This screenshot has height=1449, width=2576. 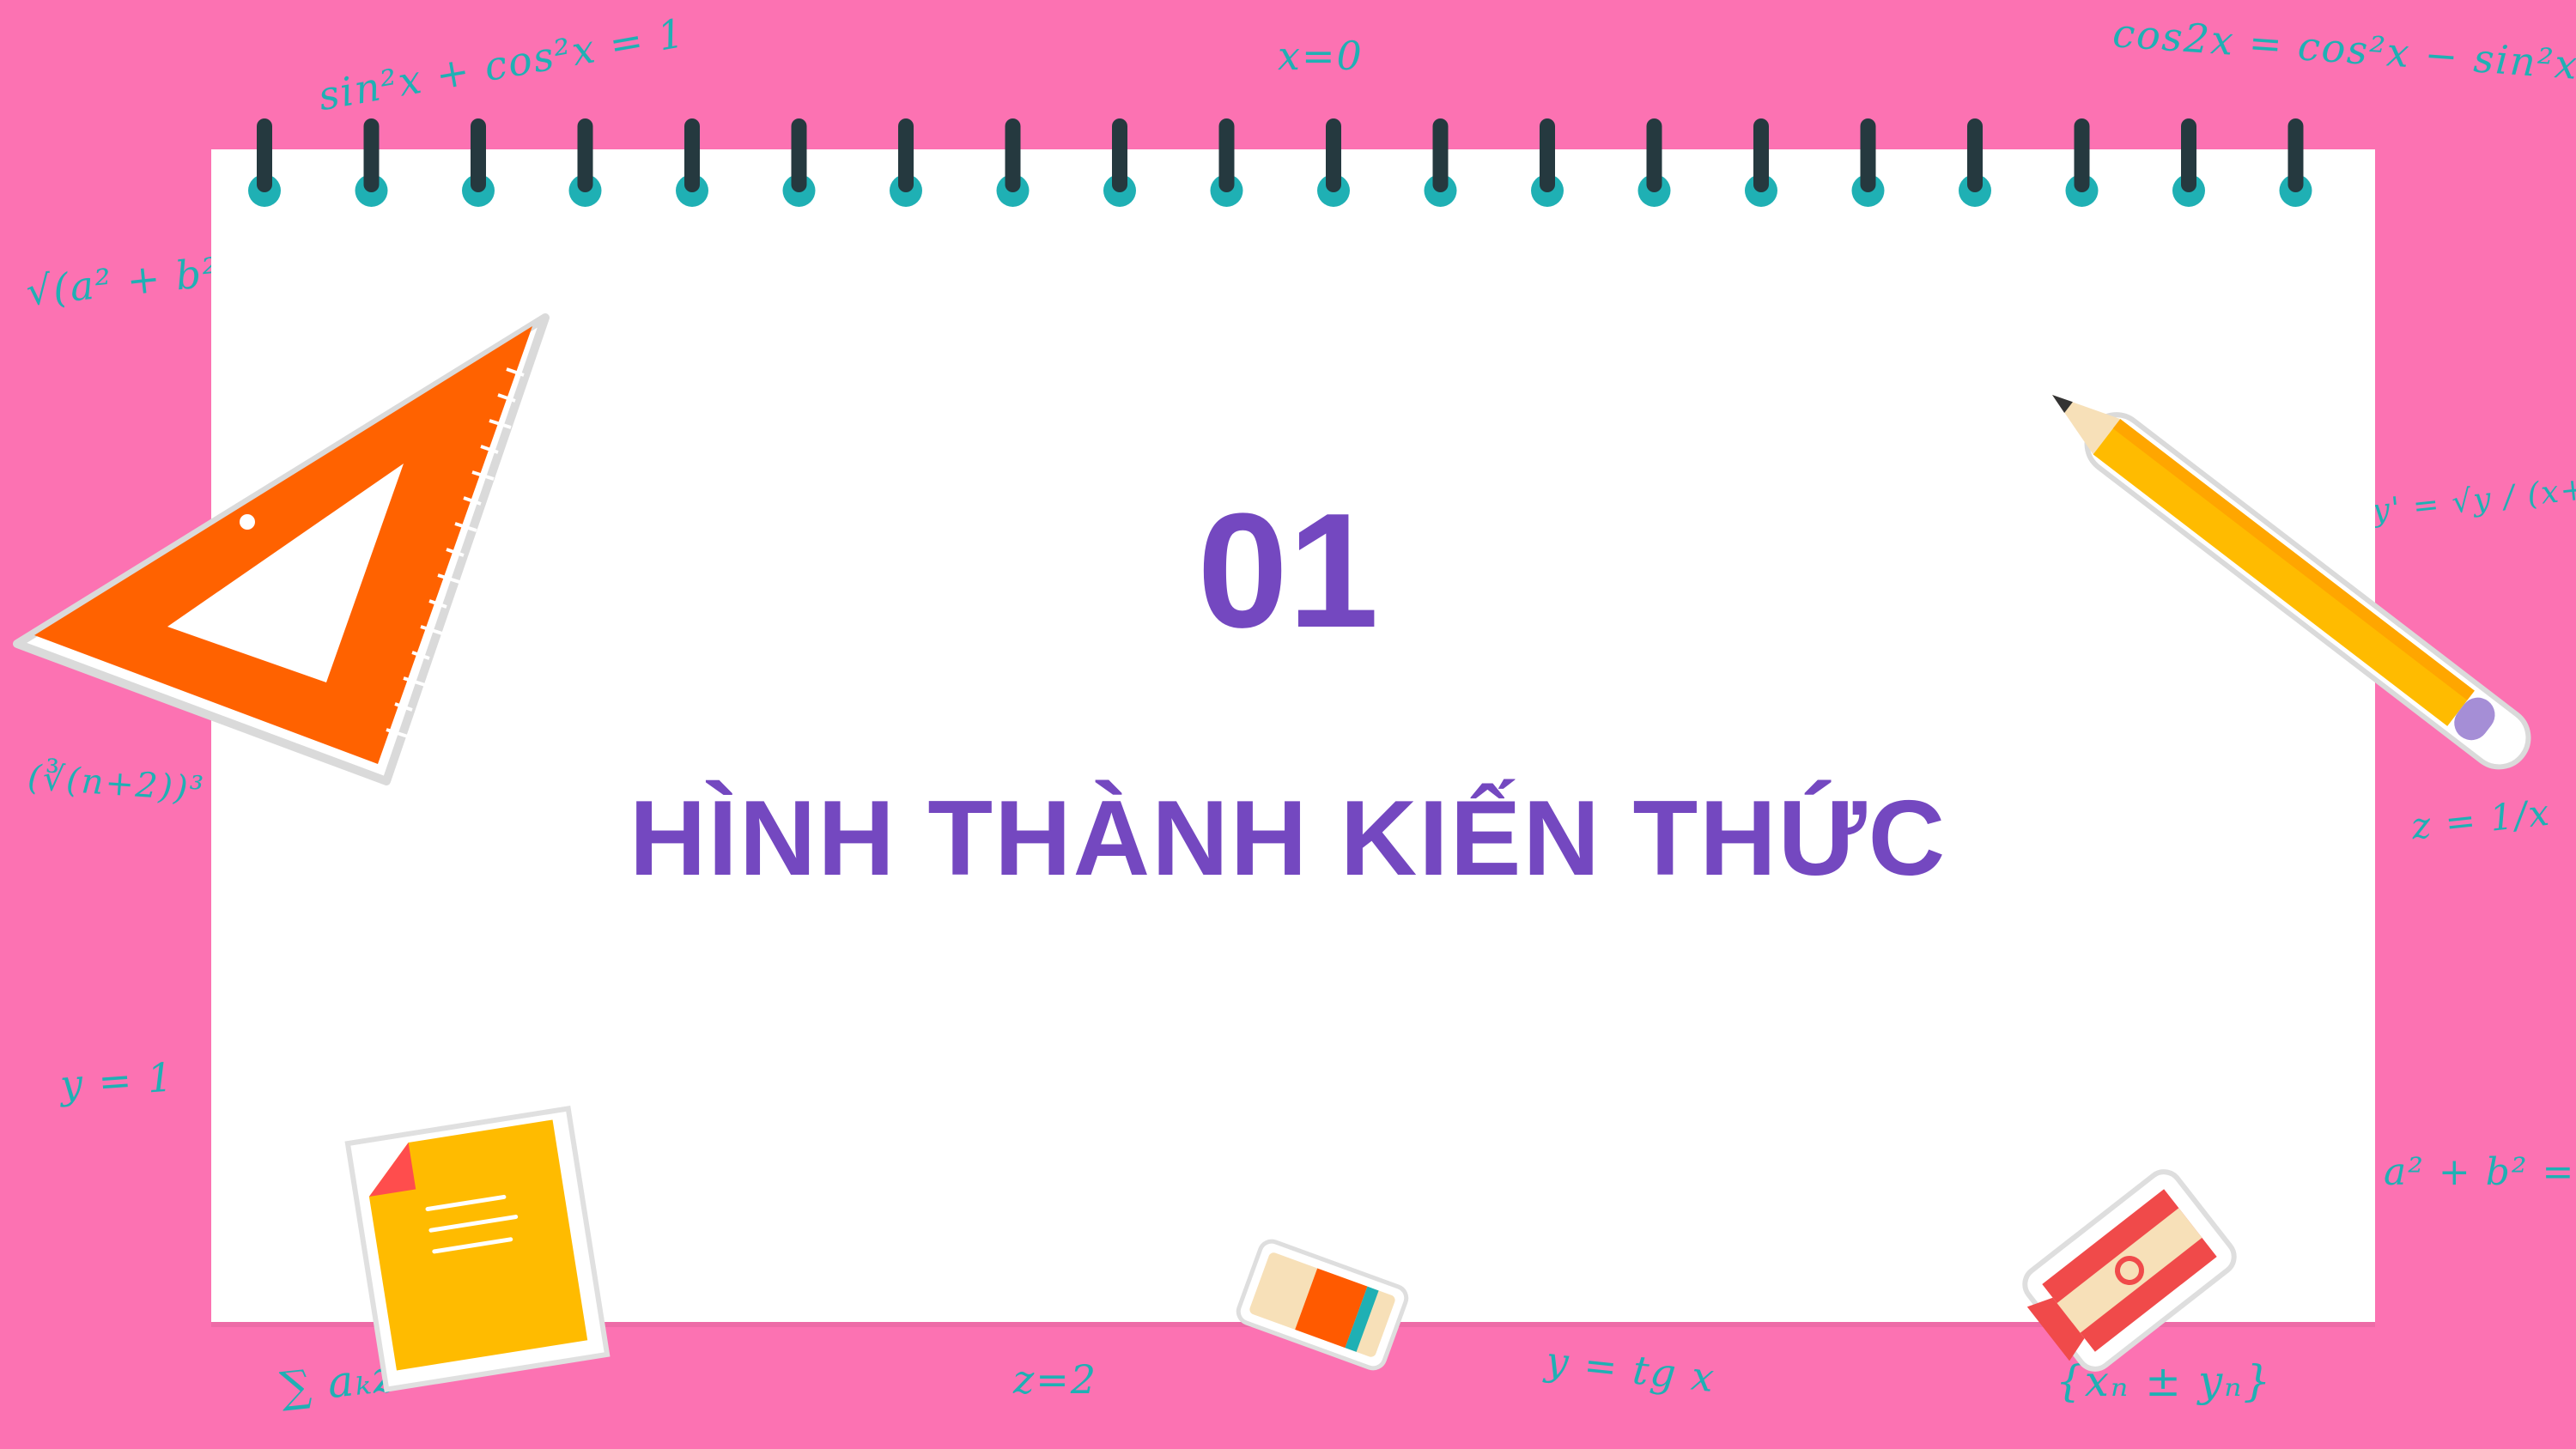 I want to click on sharpener-icon, so click(x=2129, y=1270).